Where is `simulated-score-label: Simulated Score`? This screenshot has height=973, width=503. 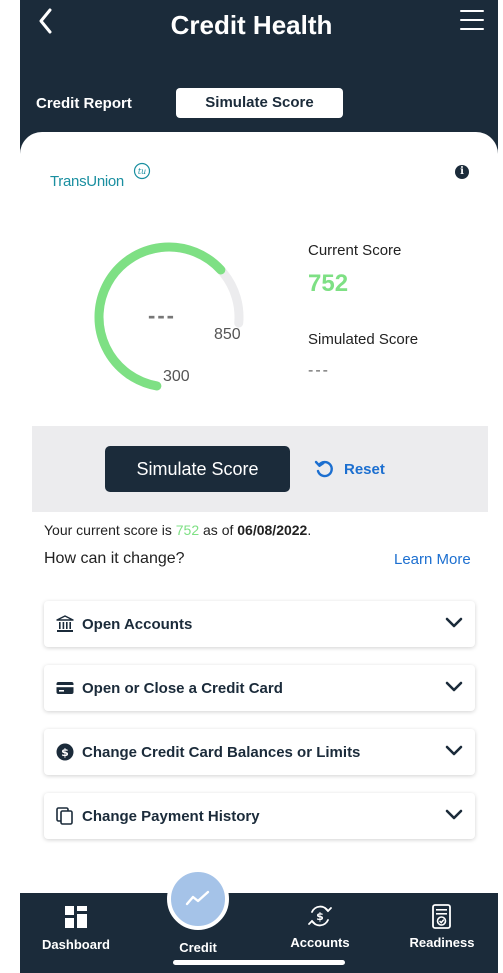 simulated-score-label: Simulated Score is located at coordinates (363, 339).